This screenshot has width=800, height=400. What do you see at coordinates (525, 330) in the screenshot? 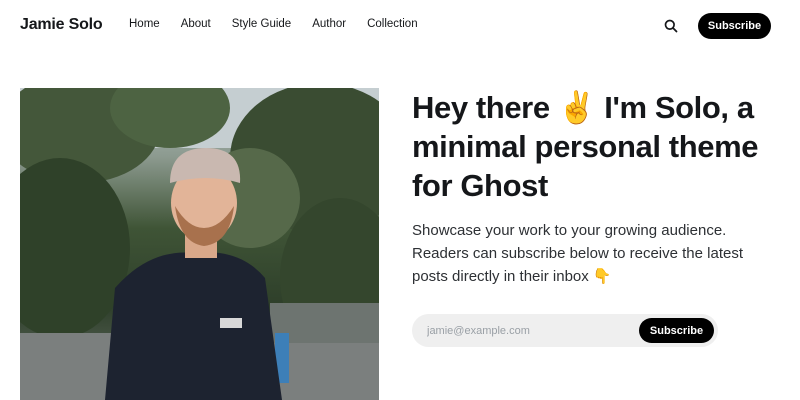
I see `email-input` at bounding box center [525, 330].